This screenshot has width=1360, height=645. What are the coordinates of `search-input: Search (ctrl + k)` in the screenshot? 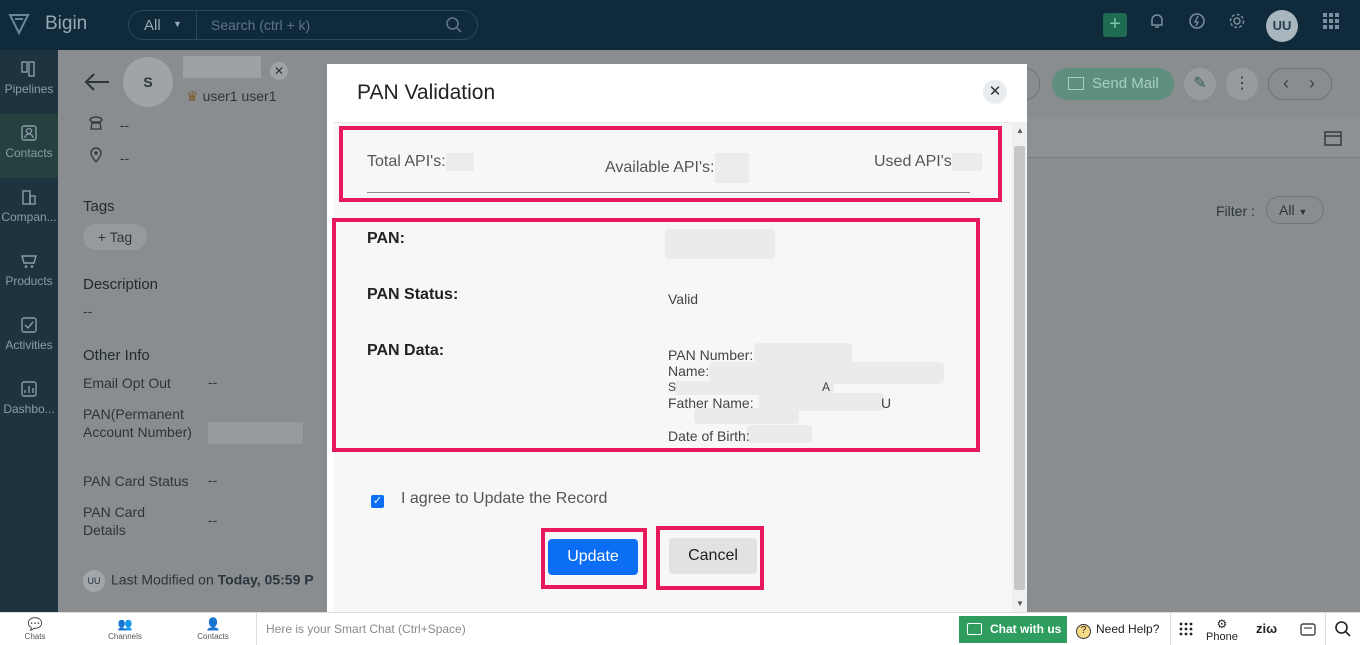 It's located at (260, 25).